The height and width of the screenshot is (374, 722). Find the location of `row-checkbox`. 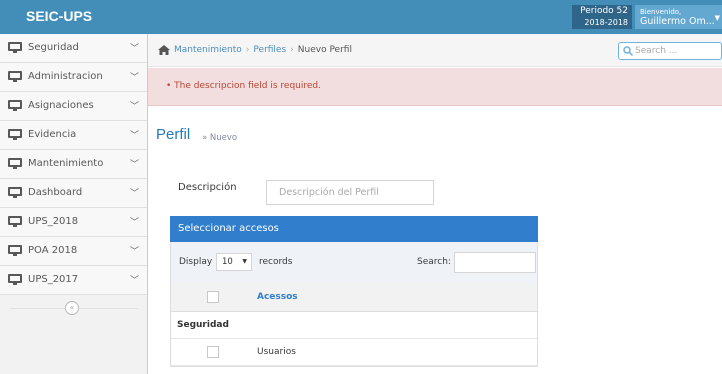

row-checkbox is located at coordinates (213, 352).